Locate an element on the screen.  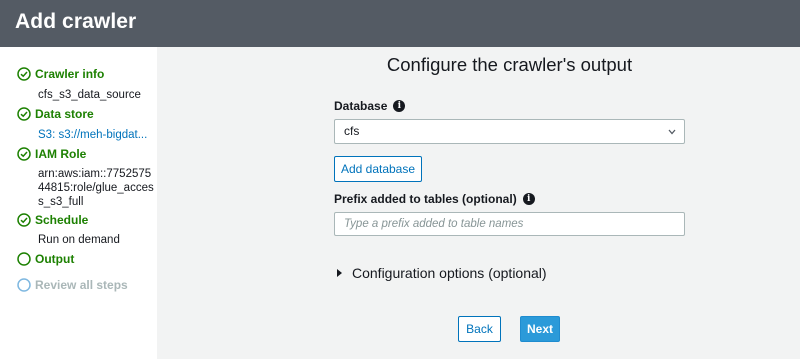
step-detail: cfs_s3_data_source is located at coordinates (89, 95).